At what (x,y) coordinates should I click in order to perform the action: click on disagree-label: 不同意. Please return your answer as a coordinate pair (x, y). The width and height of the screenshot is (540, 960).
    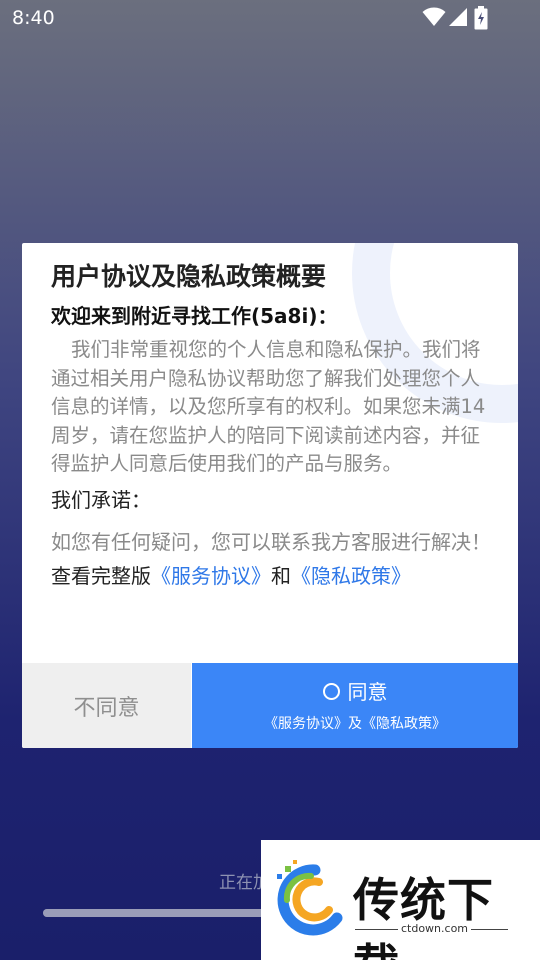
    Looking at the image, I should click on (106, 708).